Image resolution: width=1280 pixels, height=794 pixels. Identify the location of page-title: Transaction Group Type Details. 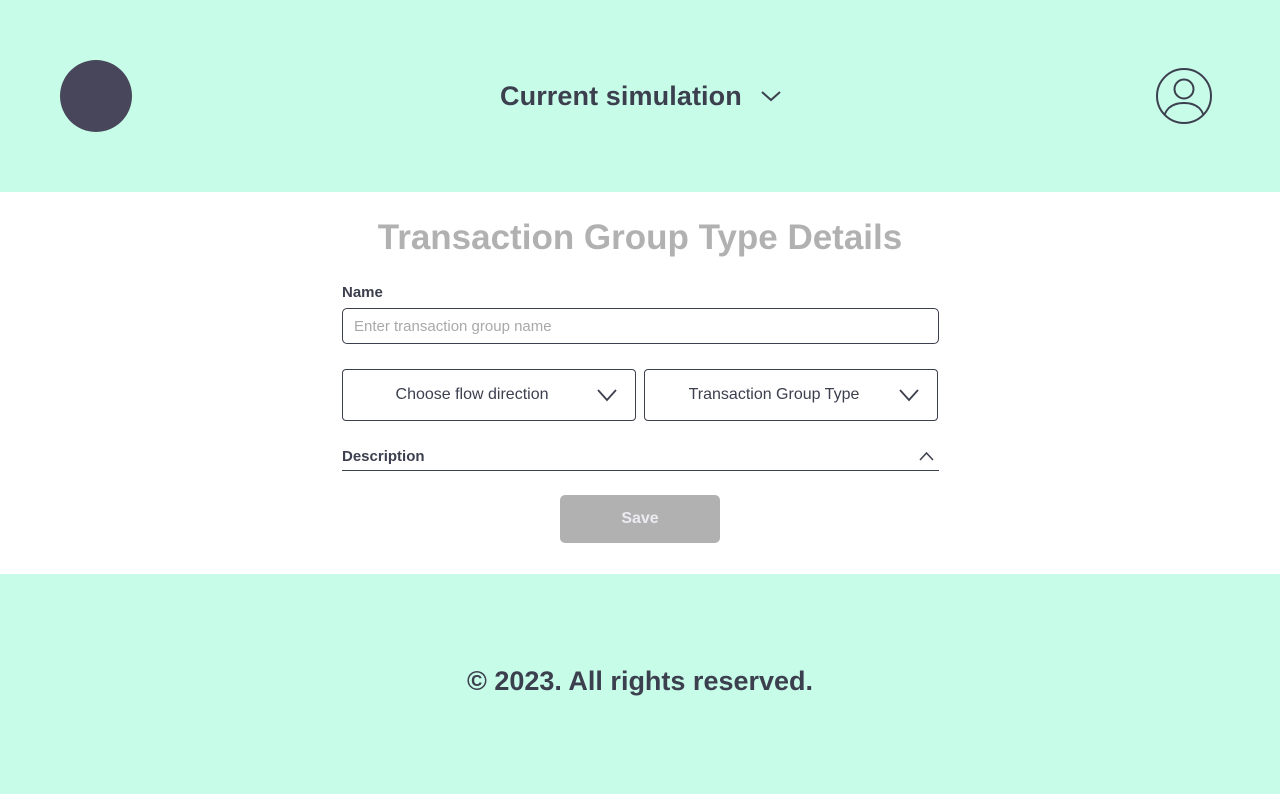
(640, 237).